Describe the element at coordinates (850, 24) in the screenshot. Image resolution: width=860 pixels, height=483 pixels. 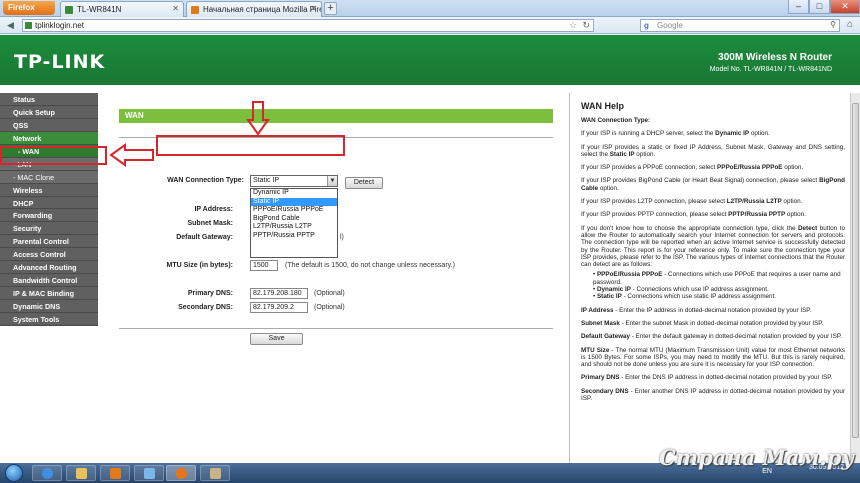
I see `home-icon: ⌂` at that location.